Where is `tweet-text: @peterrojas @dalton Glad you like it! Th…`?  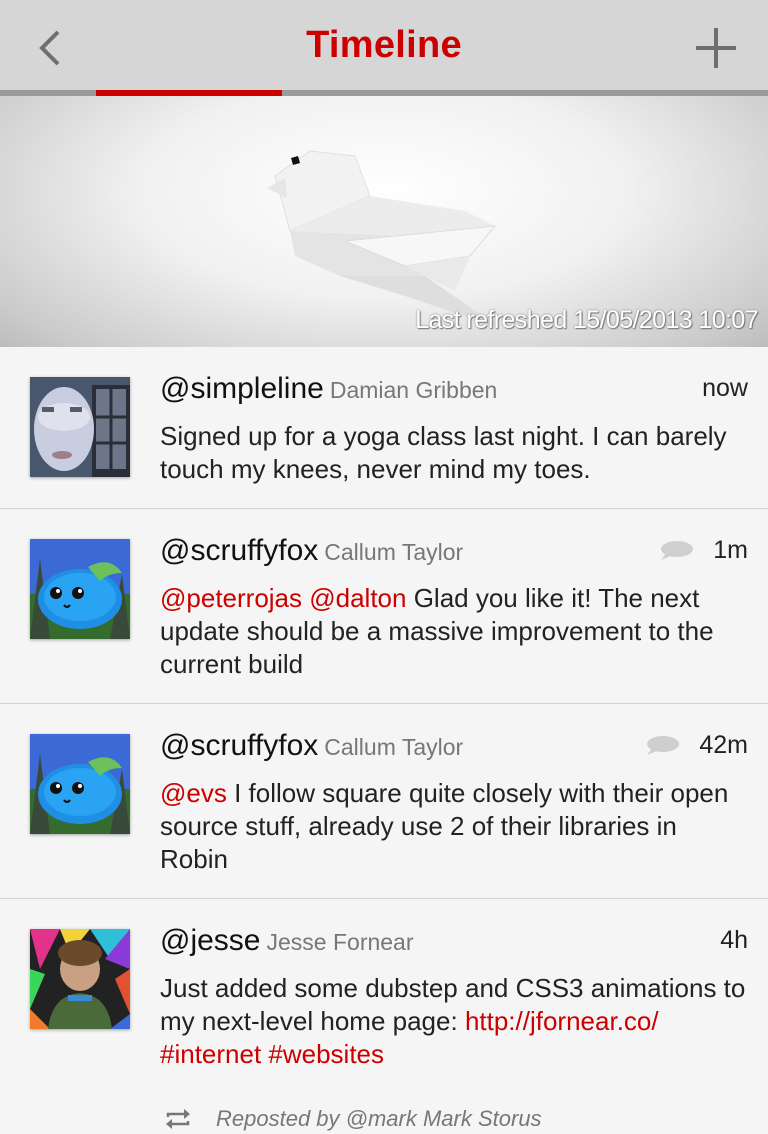 tweet-text: @peterrojas @dalton Glad you like it! Th… is located at coordinates (454, 642).